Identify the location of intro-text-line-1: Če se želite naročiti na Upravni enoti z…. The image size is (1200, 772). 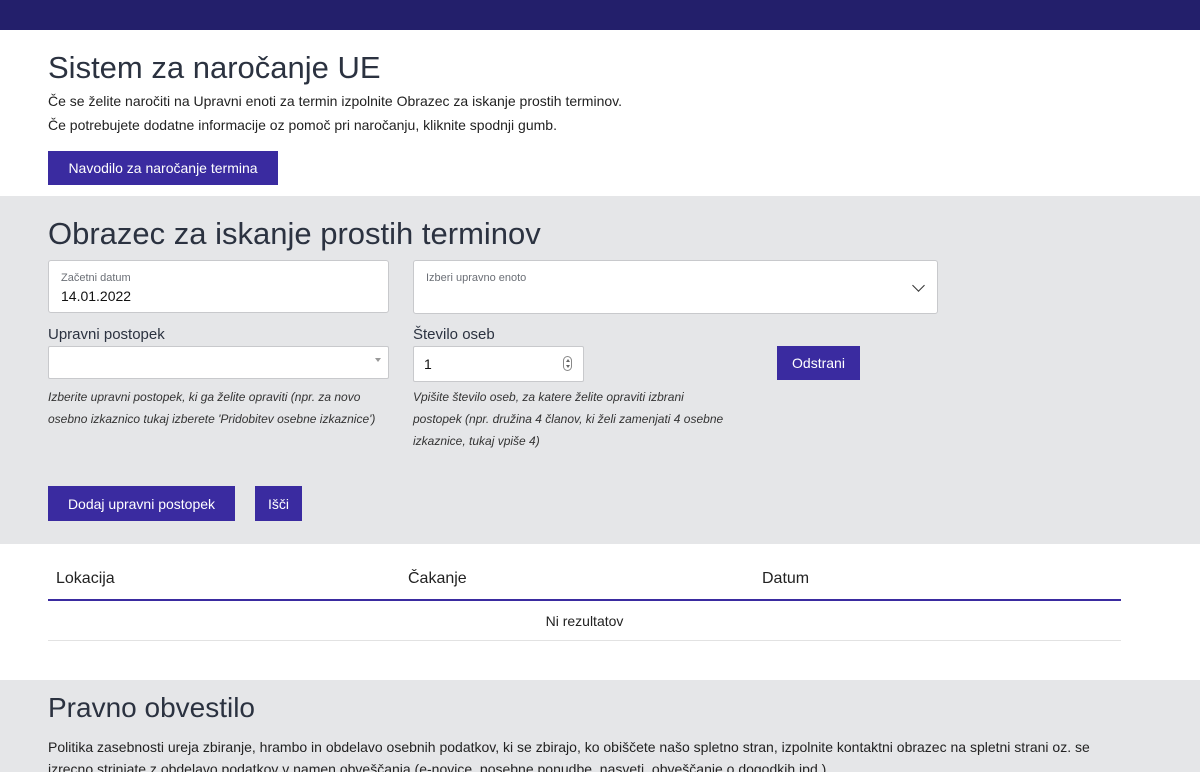
(335, 101).